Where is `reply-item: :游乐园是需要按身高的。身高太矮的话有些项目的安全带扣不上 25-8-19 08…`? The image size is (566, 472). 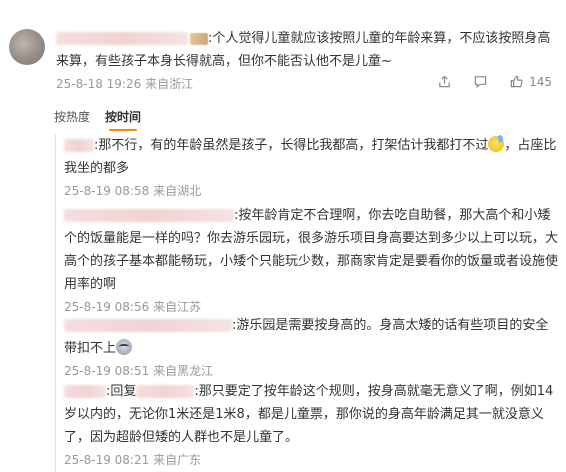
reply-item: :游乐园是需要按身高的。身高太矮的话有些项目的安全带扣不上 25-8-19 08… is located at coordinates (312, 346).